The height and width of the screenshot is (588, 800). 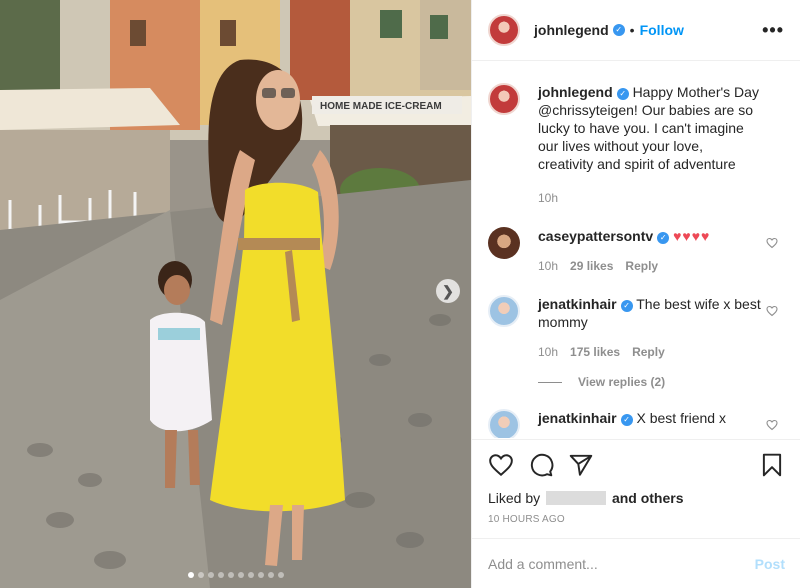 I want to click on add-comment-bar: Post, so click(x=636, y=563).